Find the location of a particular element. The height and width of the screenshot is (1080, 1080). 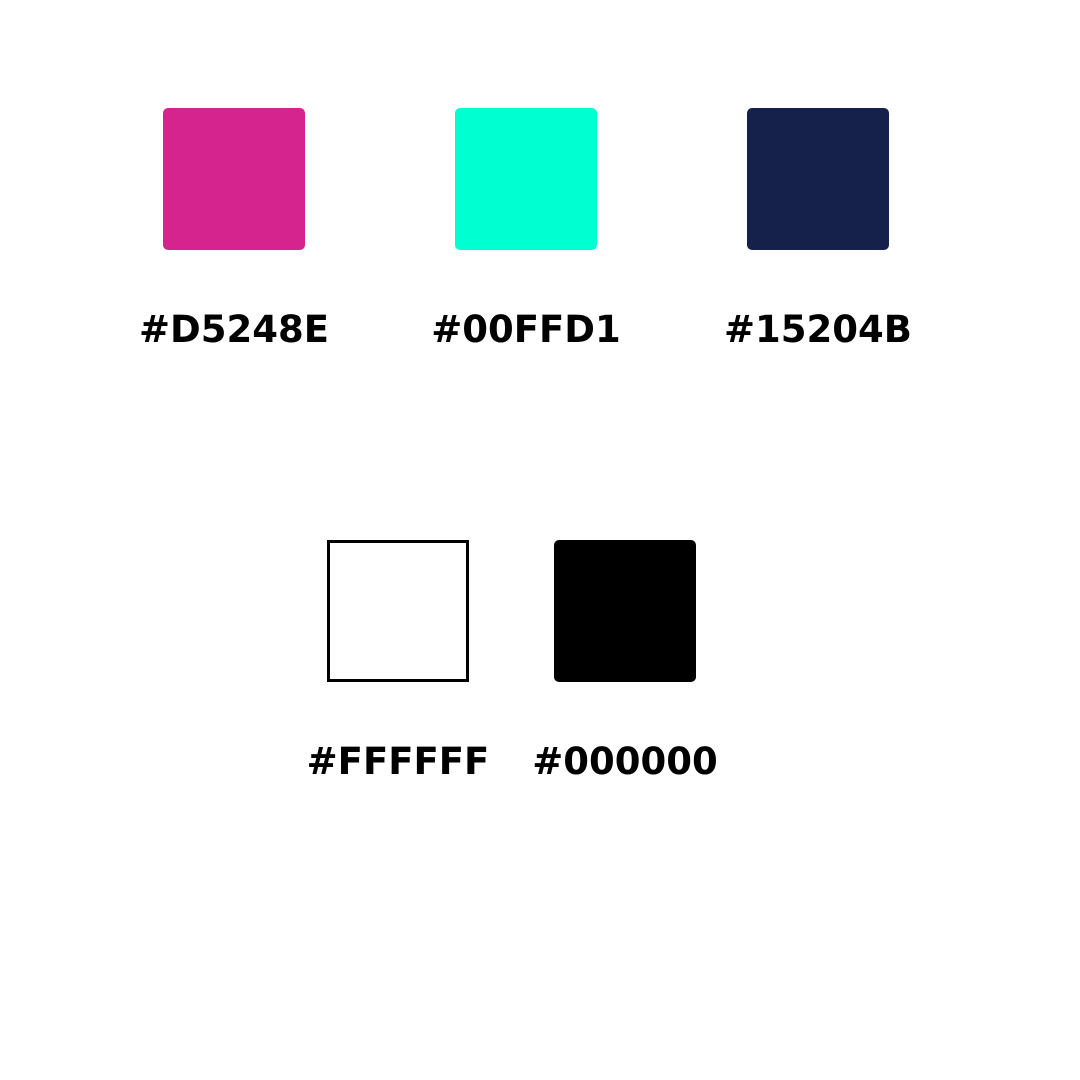

hex-label-magenta: #D5248E is located at coordinates (234, 329).